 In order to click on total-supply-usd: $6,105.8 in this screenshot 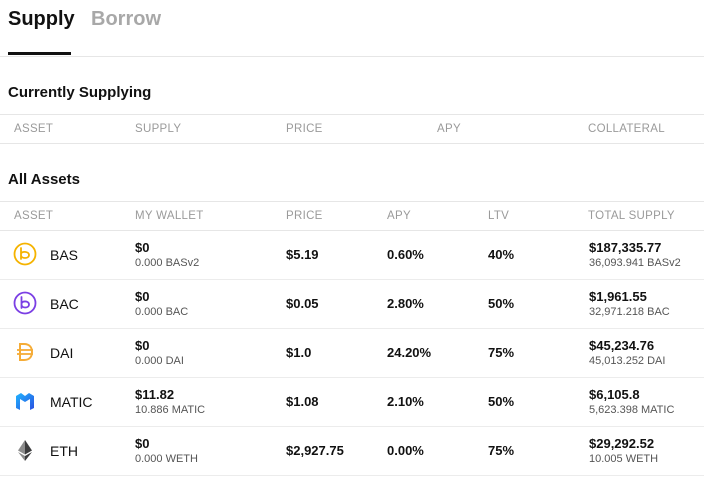, I will do `click(614, 394)`.